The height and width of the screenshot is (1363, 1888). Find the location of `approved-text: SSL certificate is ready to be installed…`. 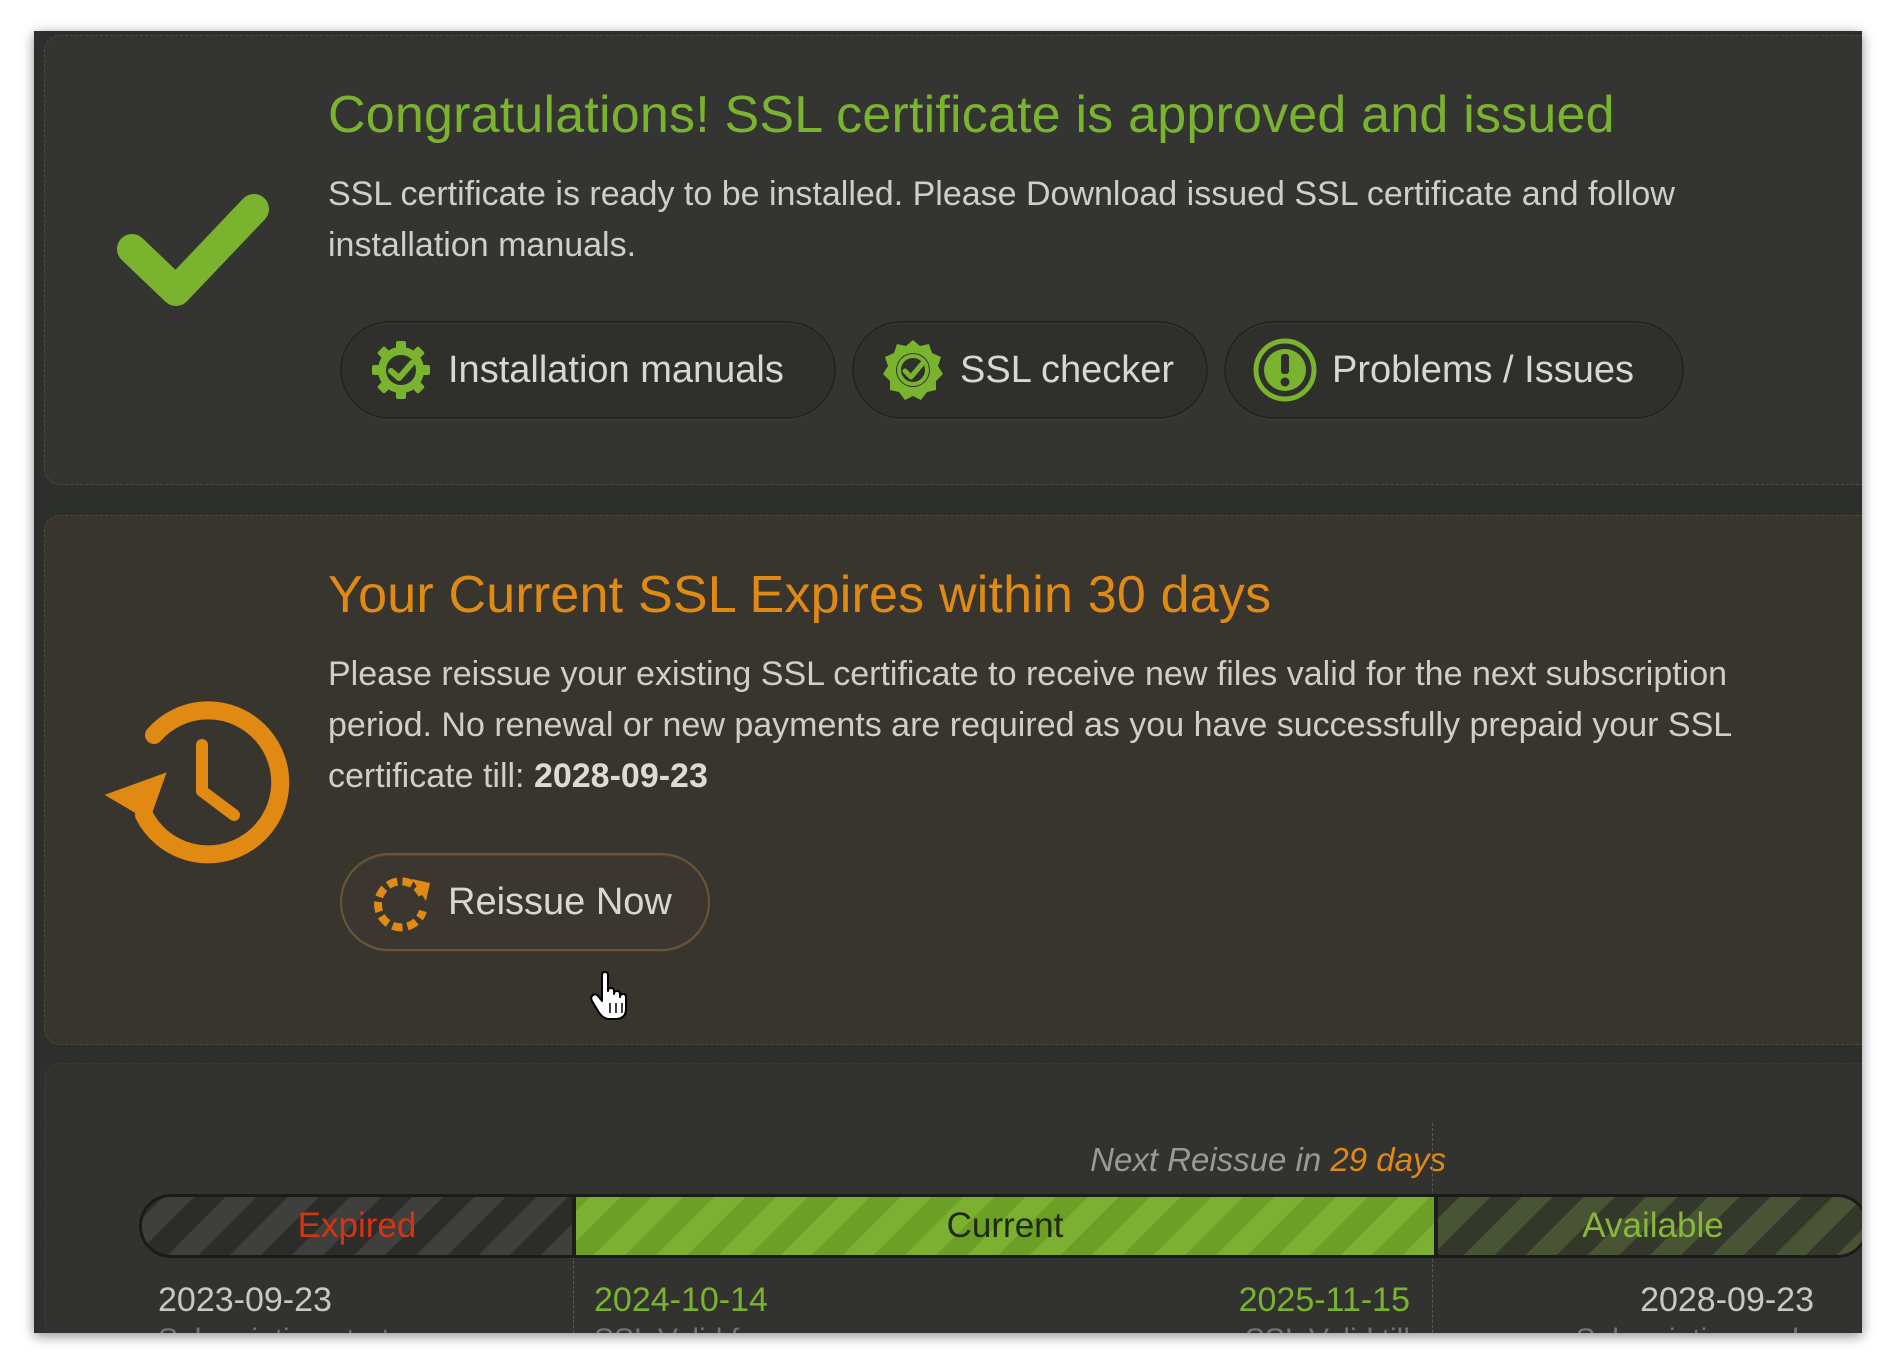

approved-text: SSL certificate is ready to be installed… is located at coordinates (1001, 219).